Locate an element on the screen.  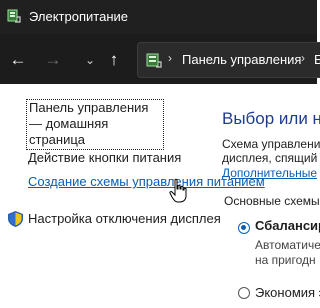
back-arrow-icon: ← is located at coordinates (18, 59).